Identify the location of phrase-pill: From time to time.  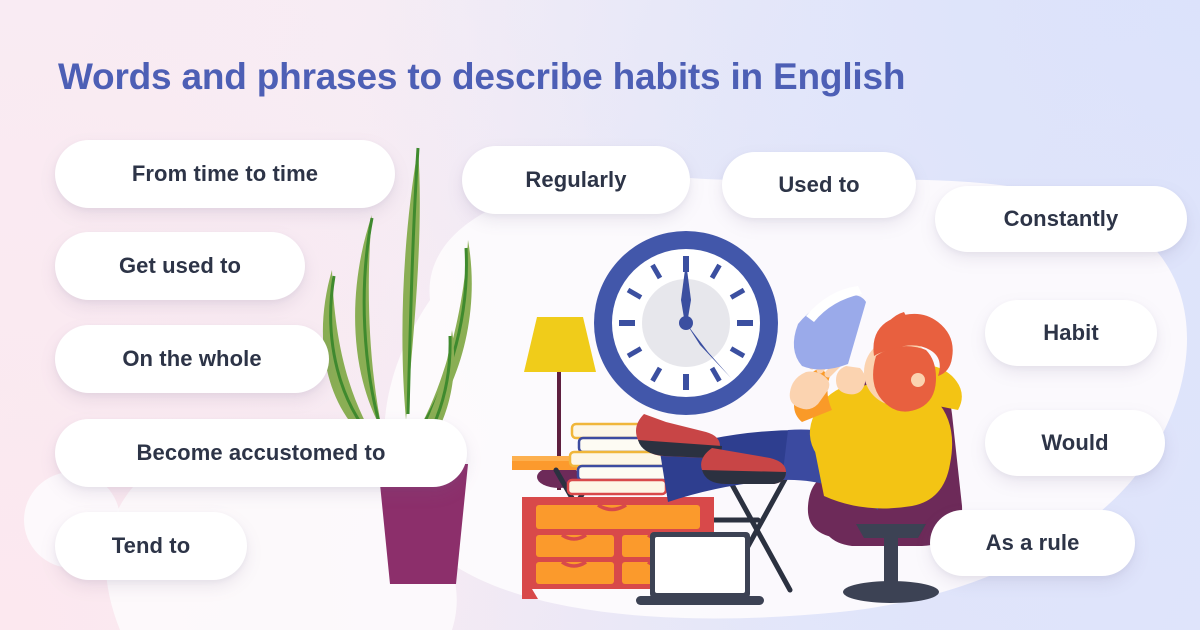
(225, 174).